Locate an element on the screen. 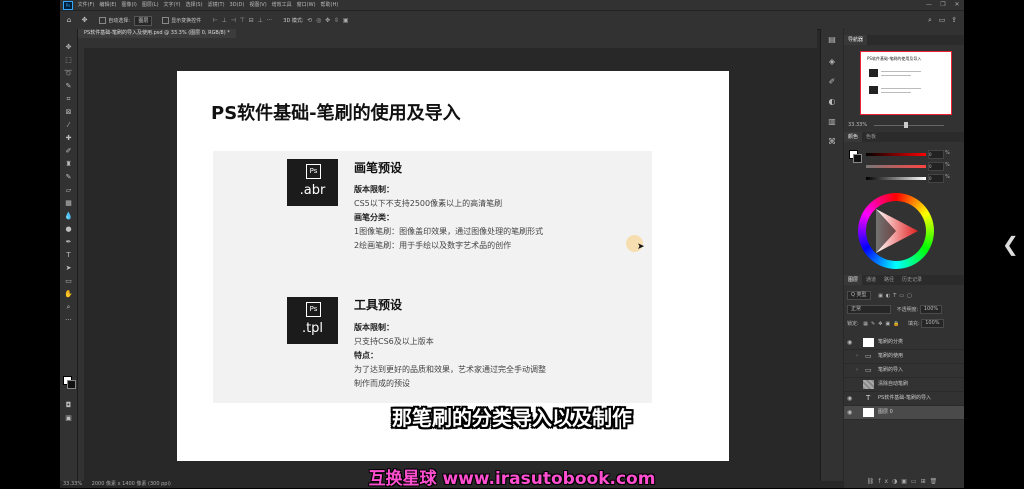  navigator-thumbnail: PS软件基础-笔刷的使用及导入 is located at coordinates (906, 83).